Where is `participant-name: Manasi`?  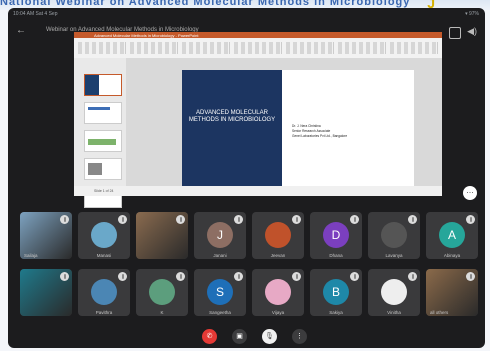 participant-name: Manasi is located at coordinates (104, 255).